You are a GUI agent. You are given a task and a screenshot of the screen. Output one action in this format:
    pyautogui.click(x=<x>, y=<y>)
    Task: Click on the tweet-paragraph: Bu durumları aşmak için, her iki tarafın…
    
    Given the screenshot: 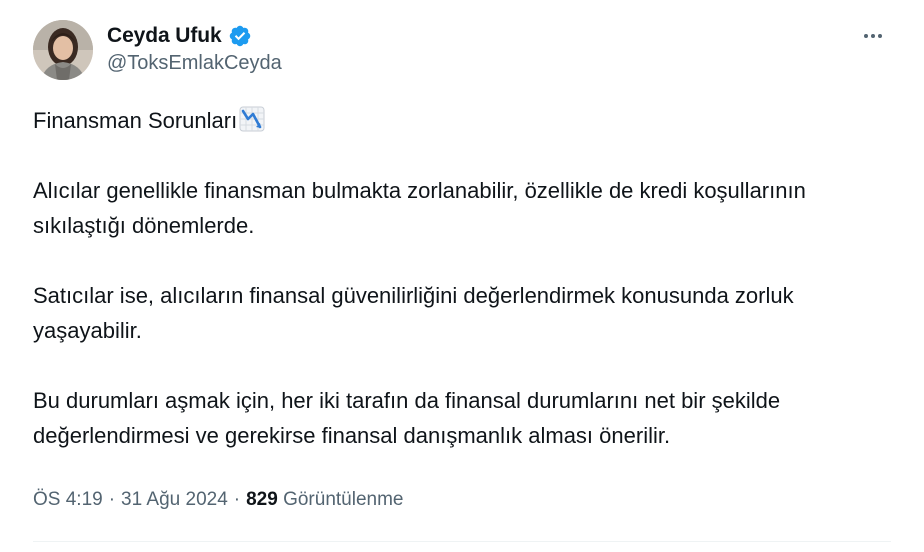 What is the action you would take?
    pyautogui.click(x=407, y=418)
    